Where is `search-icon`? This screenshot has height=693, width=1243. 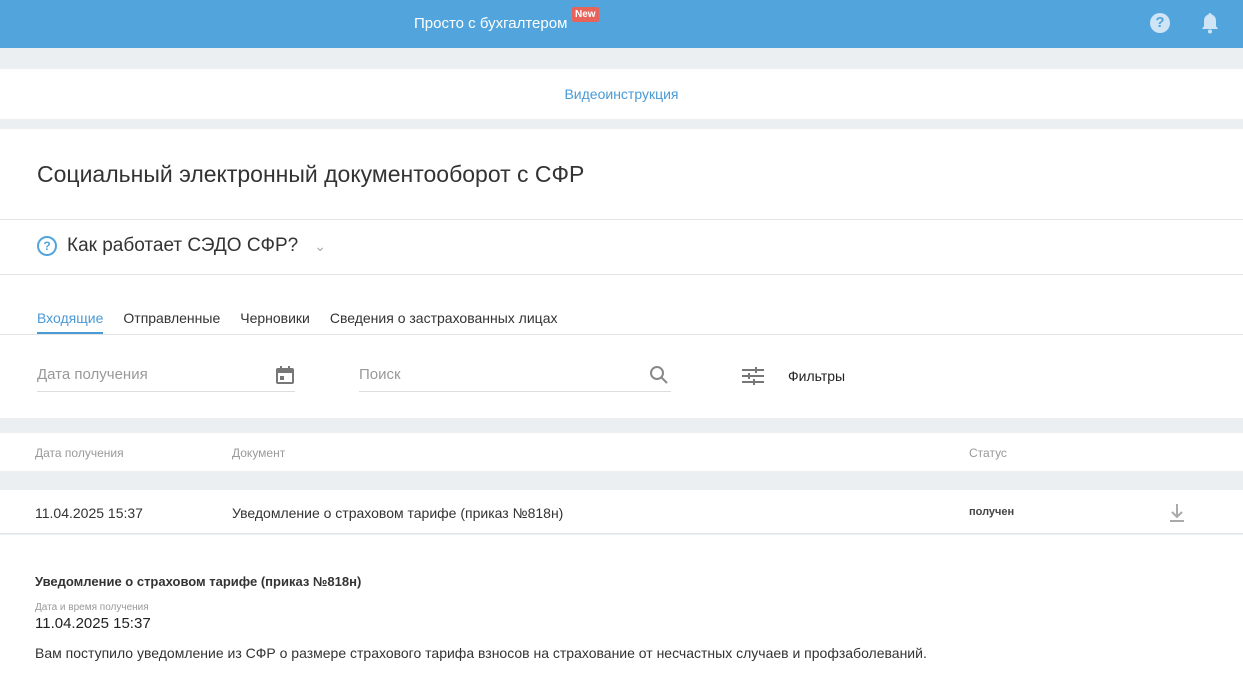
search-icon is located at coordinates (659, 375).